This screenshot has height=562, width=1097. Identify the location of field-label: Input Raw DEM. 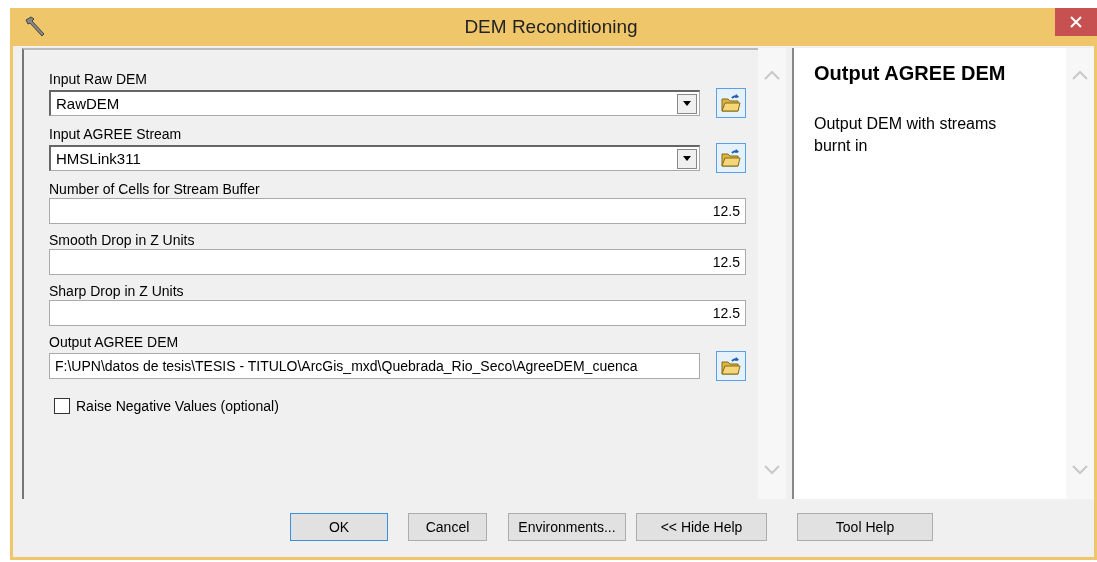
(99, 79).